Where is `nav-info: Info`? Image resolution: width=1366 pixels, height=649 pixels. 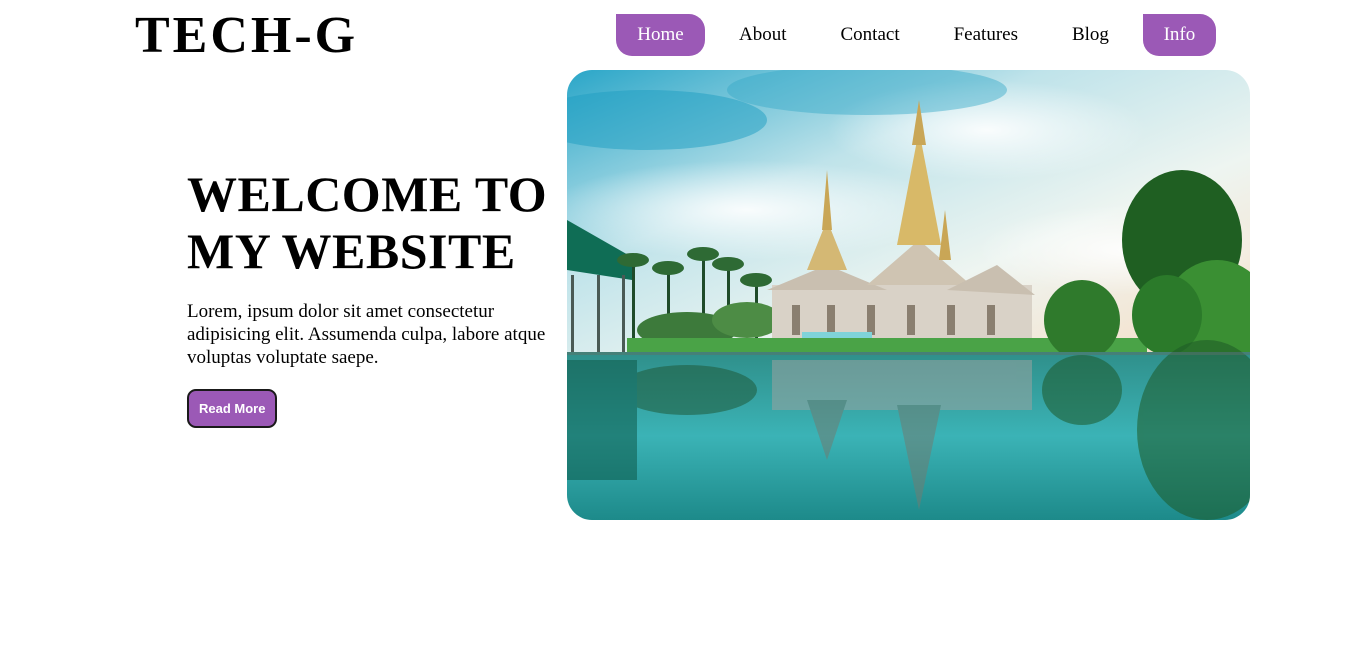 nav-info: Info is located at coordinates (1179, 35).